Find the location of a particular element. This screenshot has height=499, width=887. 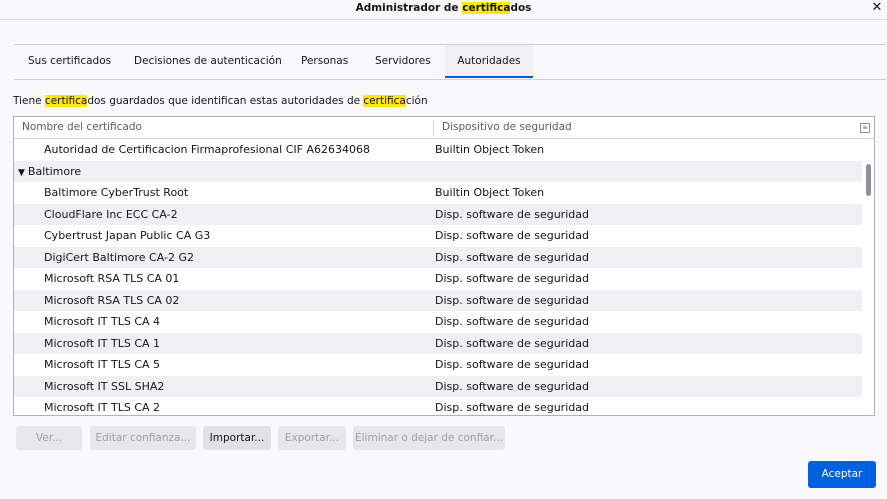

column-header-name: Nombre del certificado is located at coordinates (82, 127).